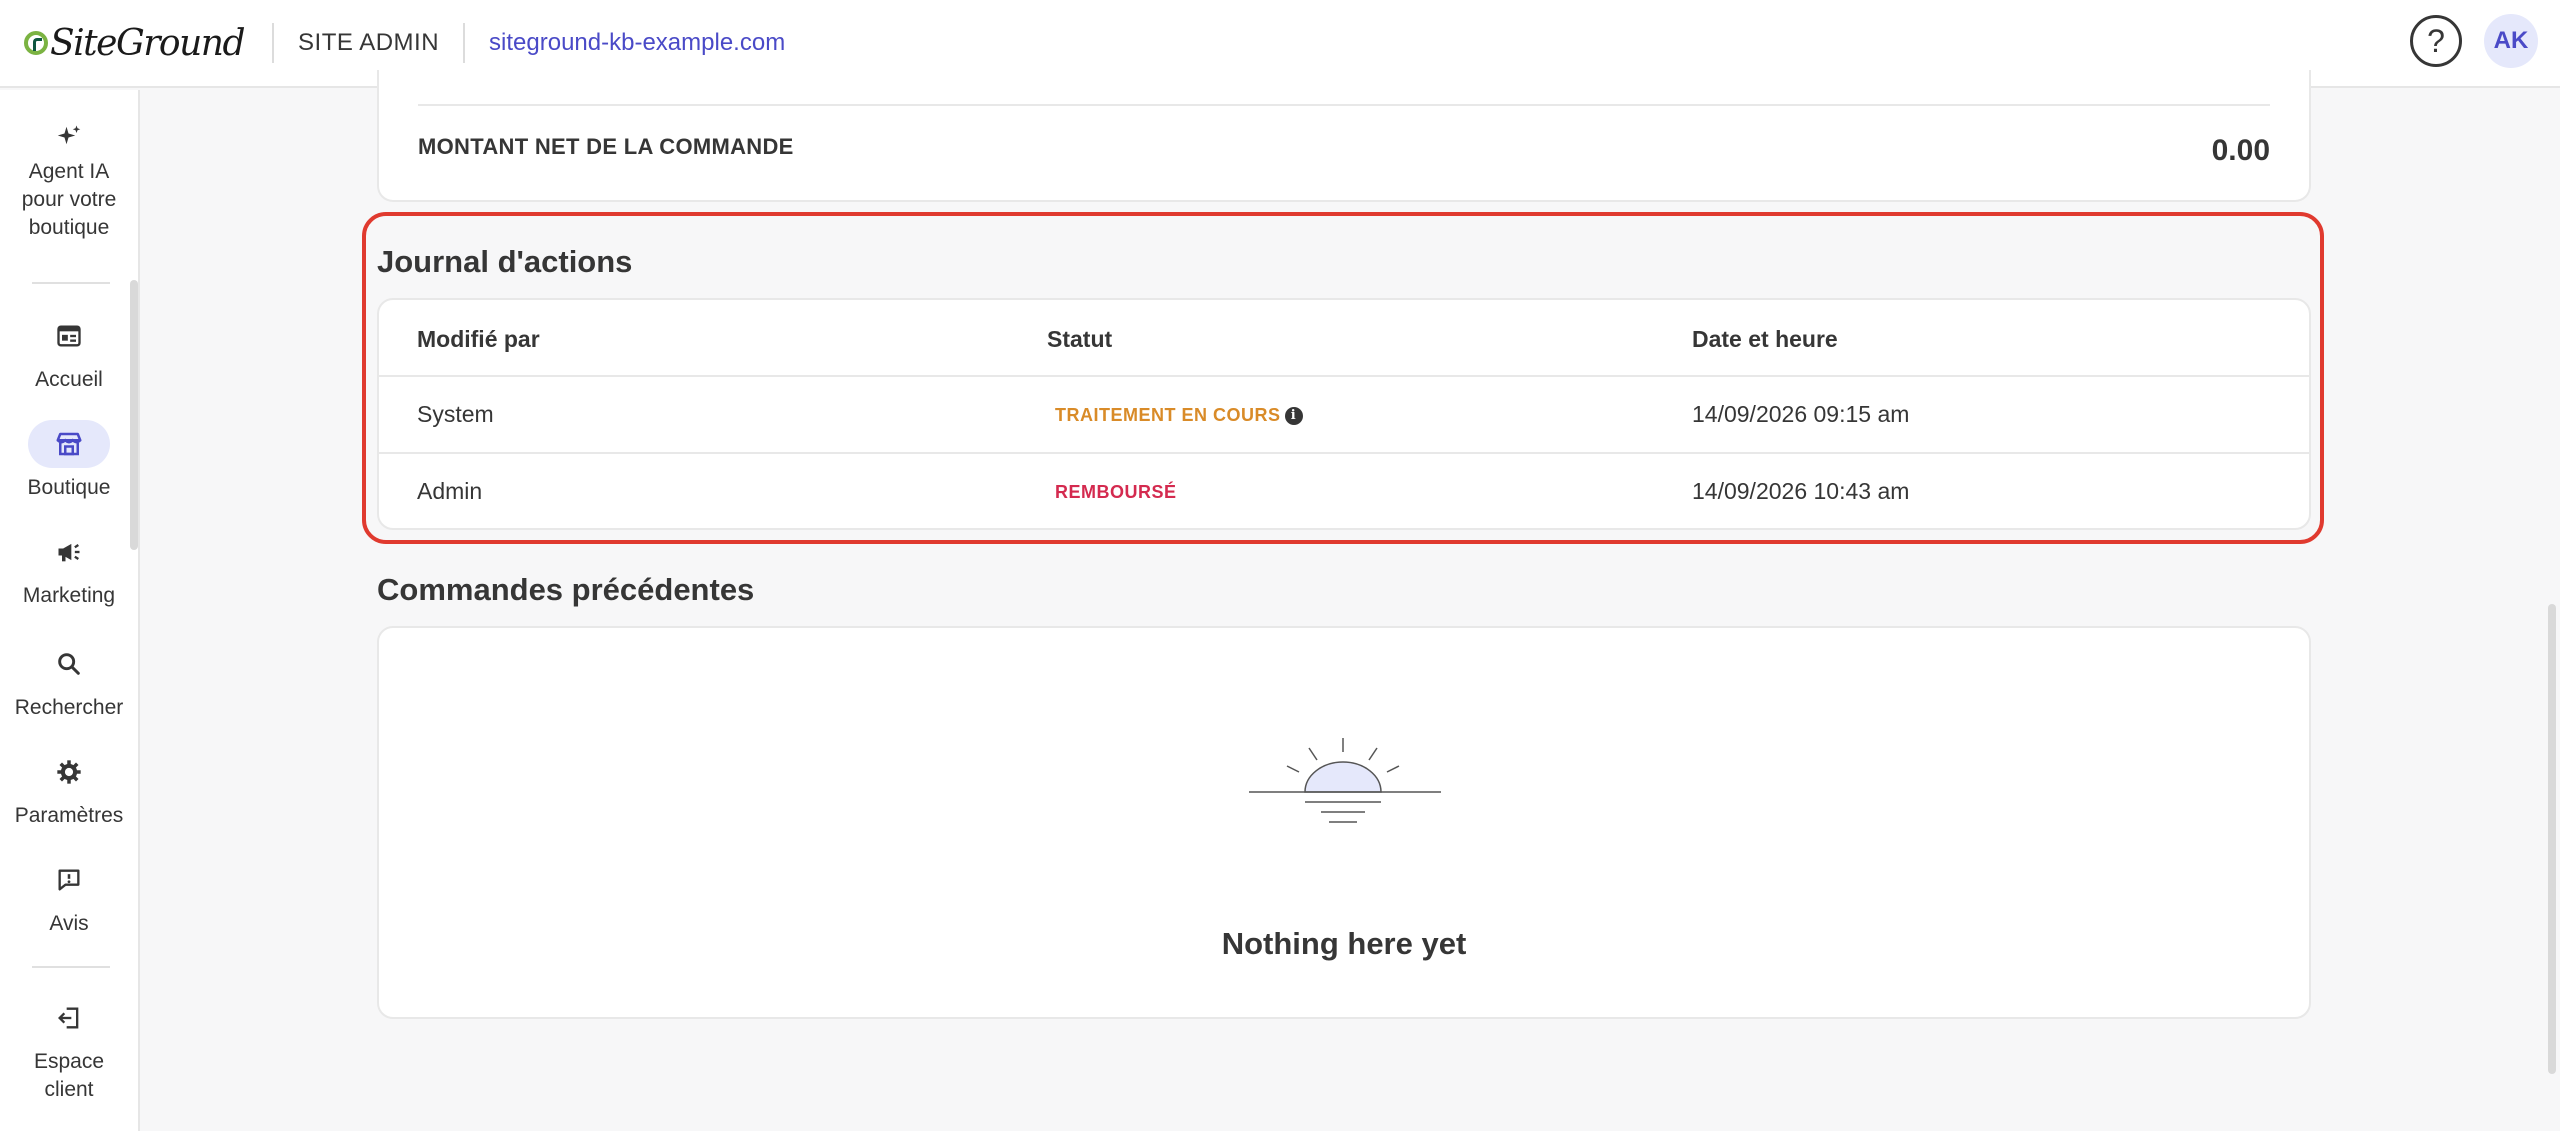  What do you see at coordinates (148, 43) in the screenshot?
I see `logo-text: SiteGround` at bounding box center [148, 43].